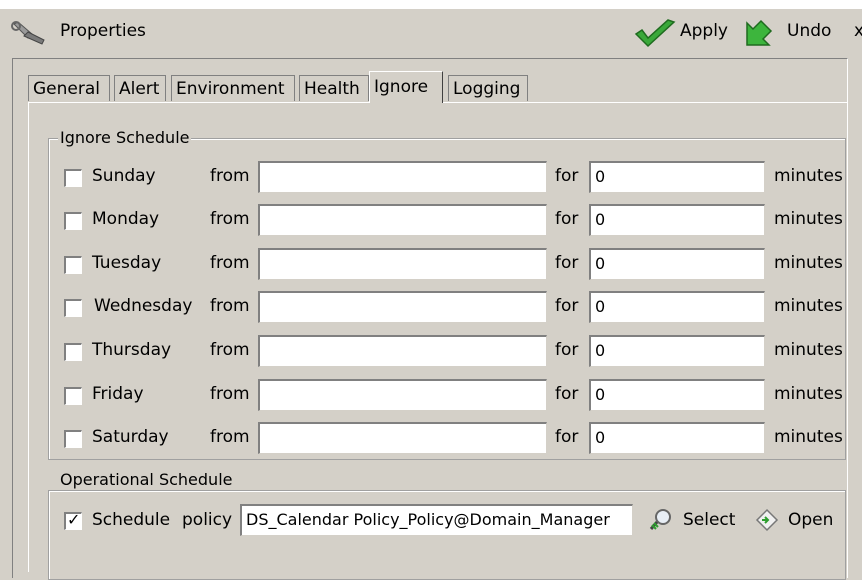 The width and height of the screenshot is (862, 580). I want to click on close-button: x, so click(858, 31).